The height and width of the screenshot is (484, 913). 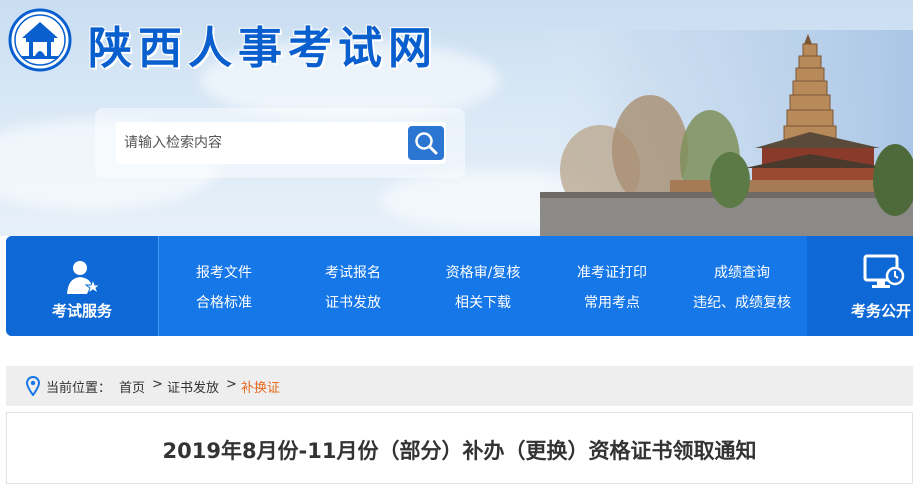 What do you see at coordinates (483, 272) in the screenshot?
I see `nav-link-qualification-review: 资格审/复核` at bounding box center [483, 272].